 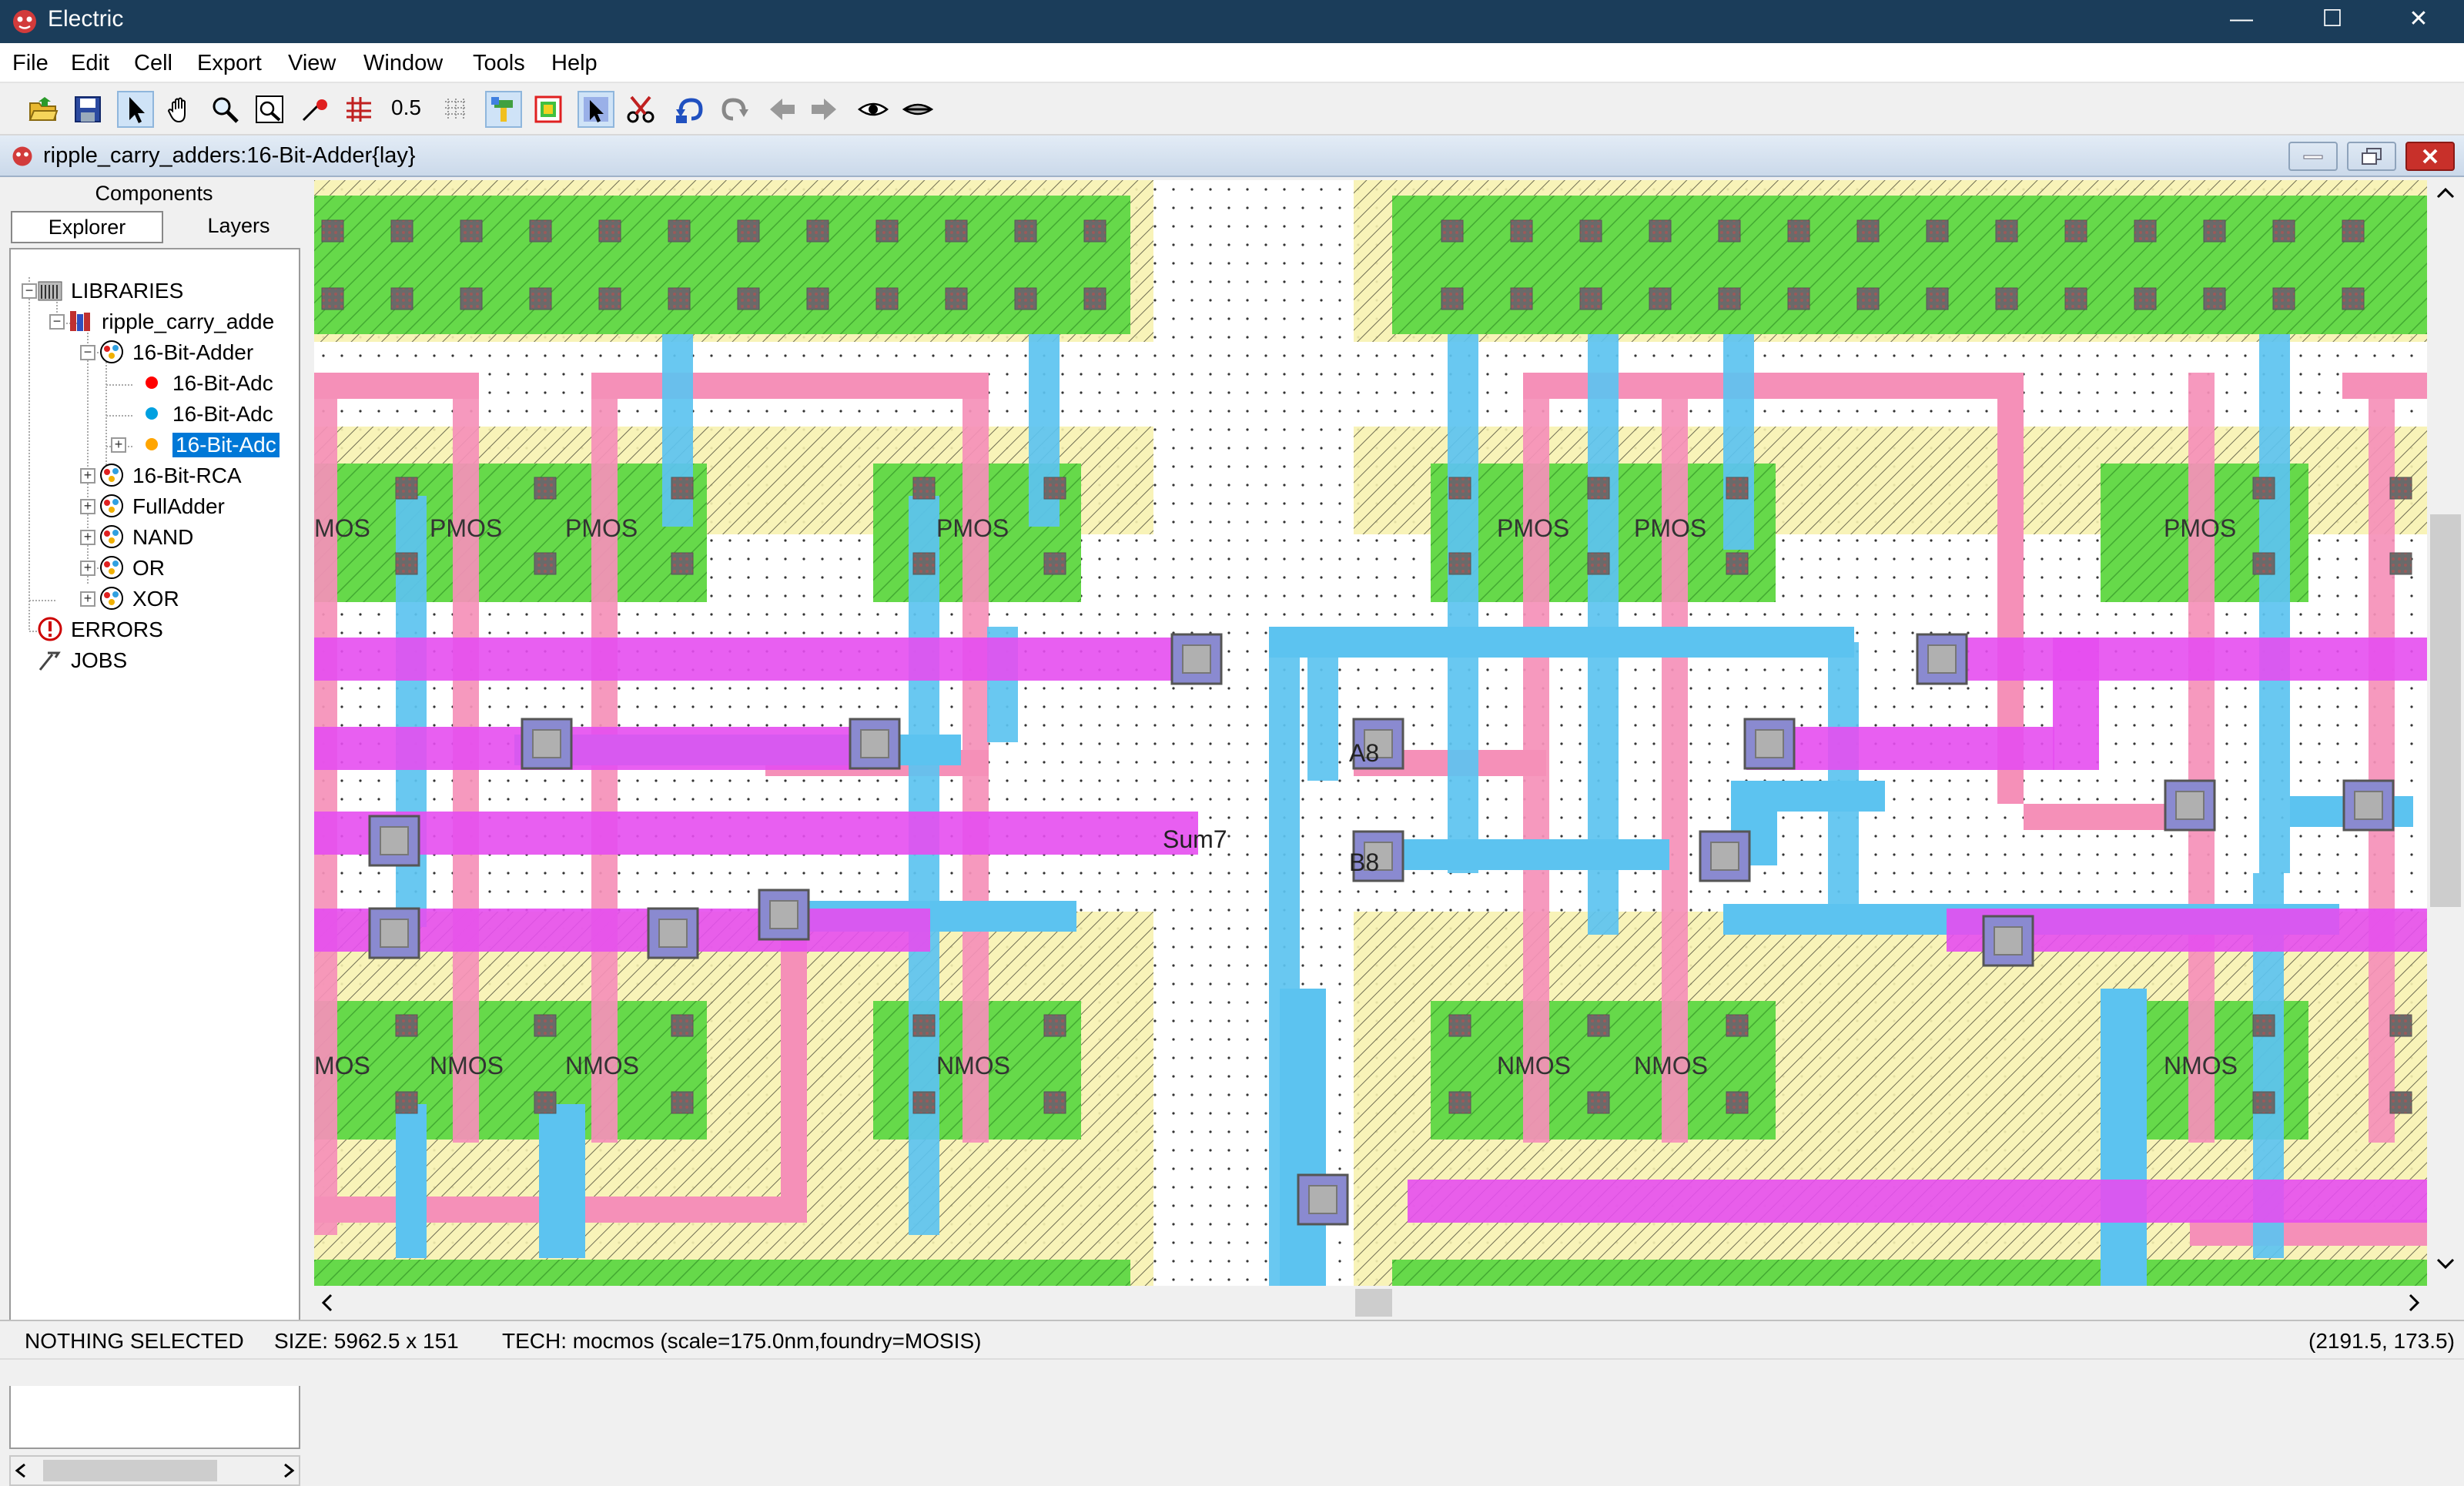 I want to click on zoom-icon, so click(x=224, y=109).